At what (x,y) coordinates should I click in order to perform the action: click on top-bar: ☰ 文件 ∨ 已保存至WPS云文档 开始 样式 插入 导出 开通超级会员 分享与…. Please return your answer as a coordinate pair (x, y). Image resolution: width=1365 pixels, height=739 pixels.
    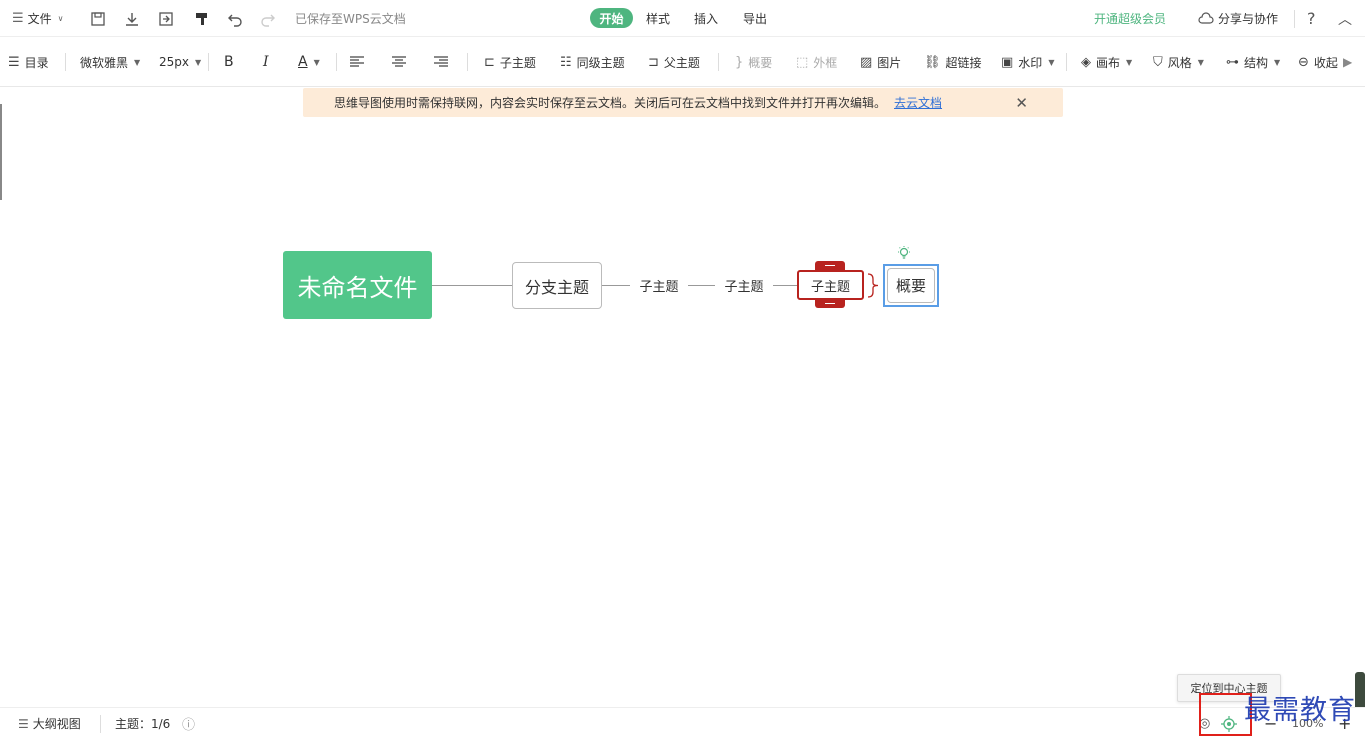
    Looking at the image, I should click on (682, 18).